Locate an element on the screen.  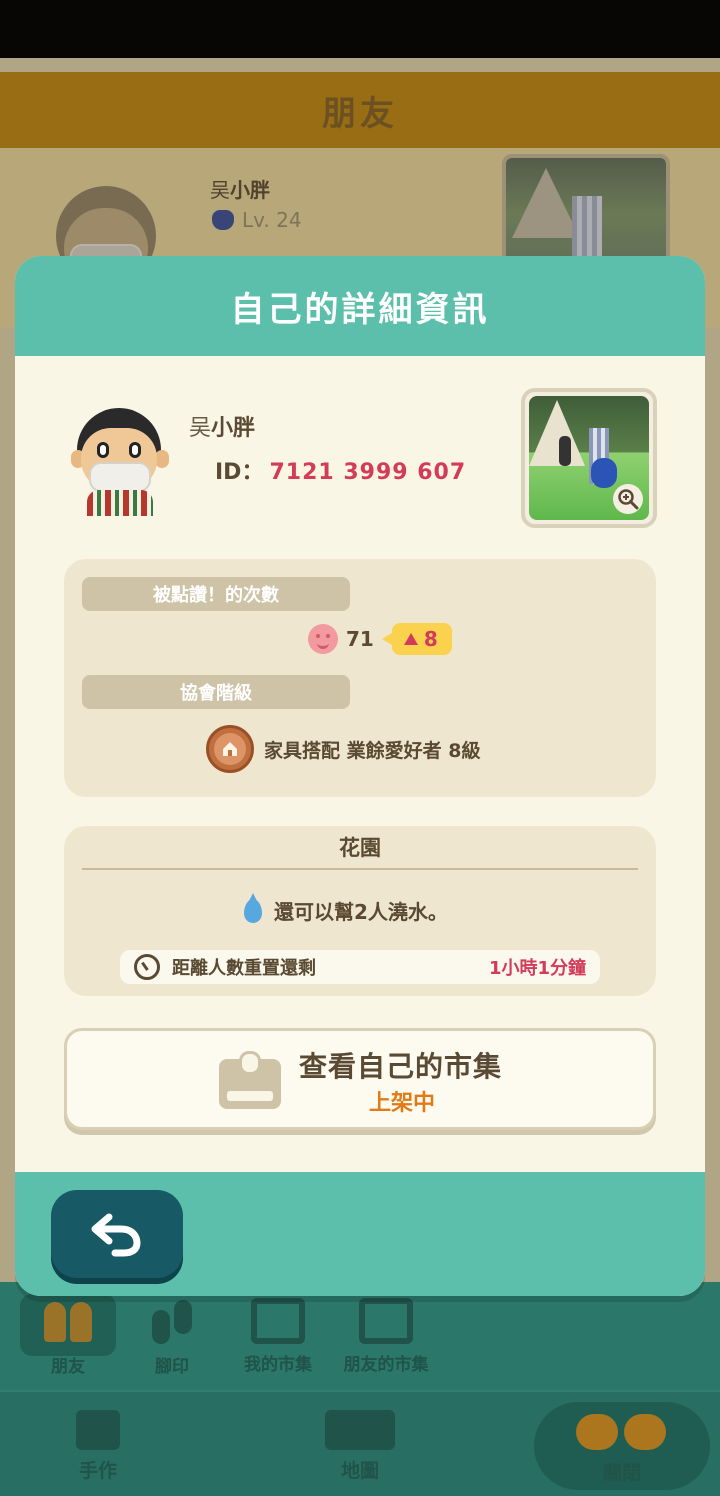
likes-increase-value: 8 is located at coordinates (430, 639).